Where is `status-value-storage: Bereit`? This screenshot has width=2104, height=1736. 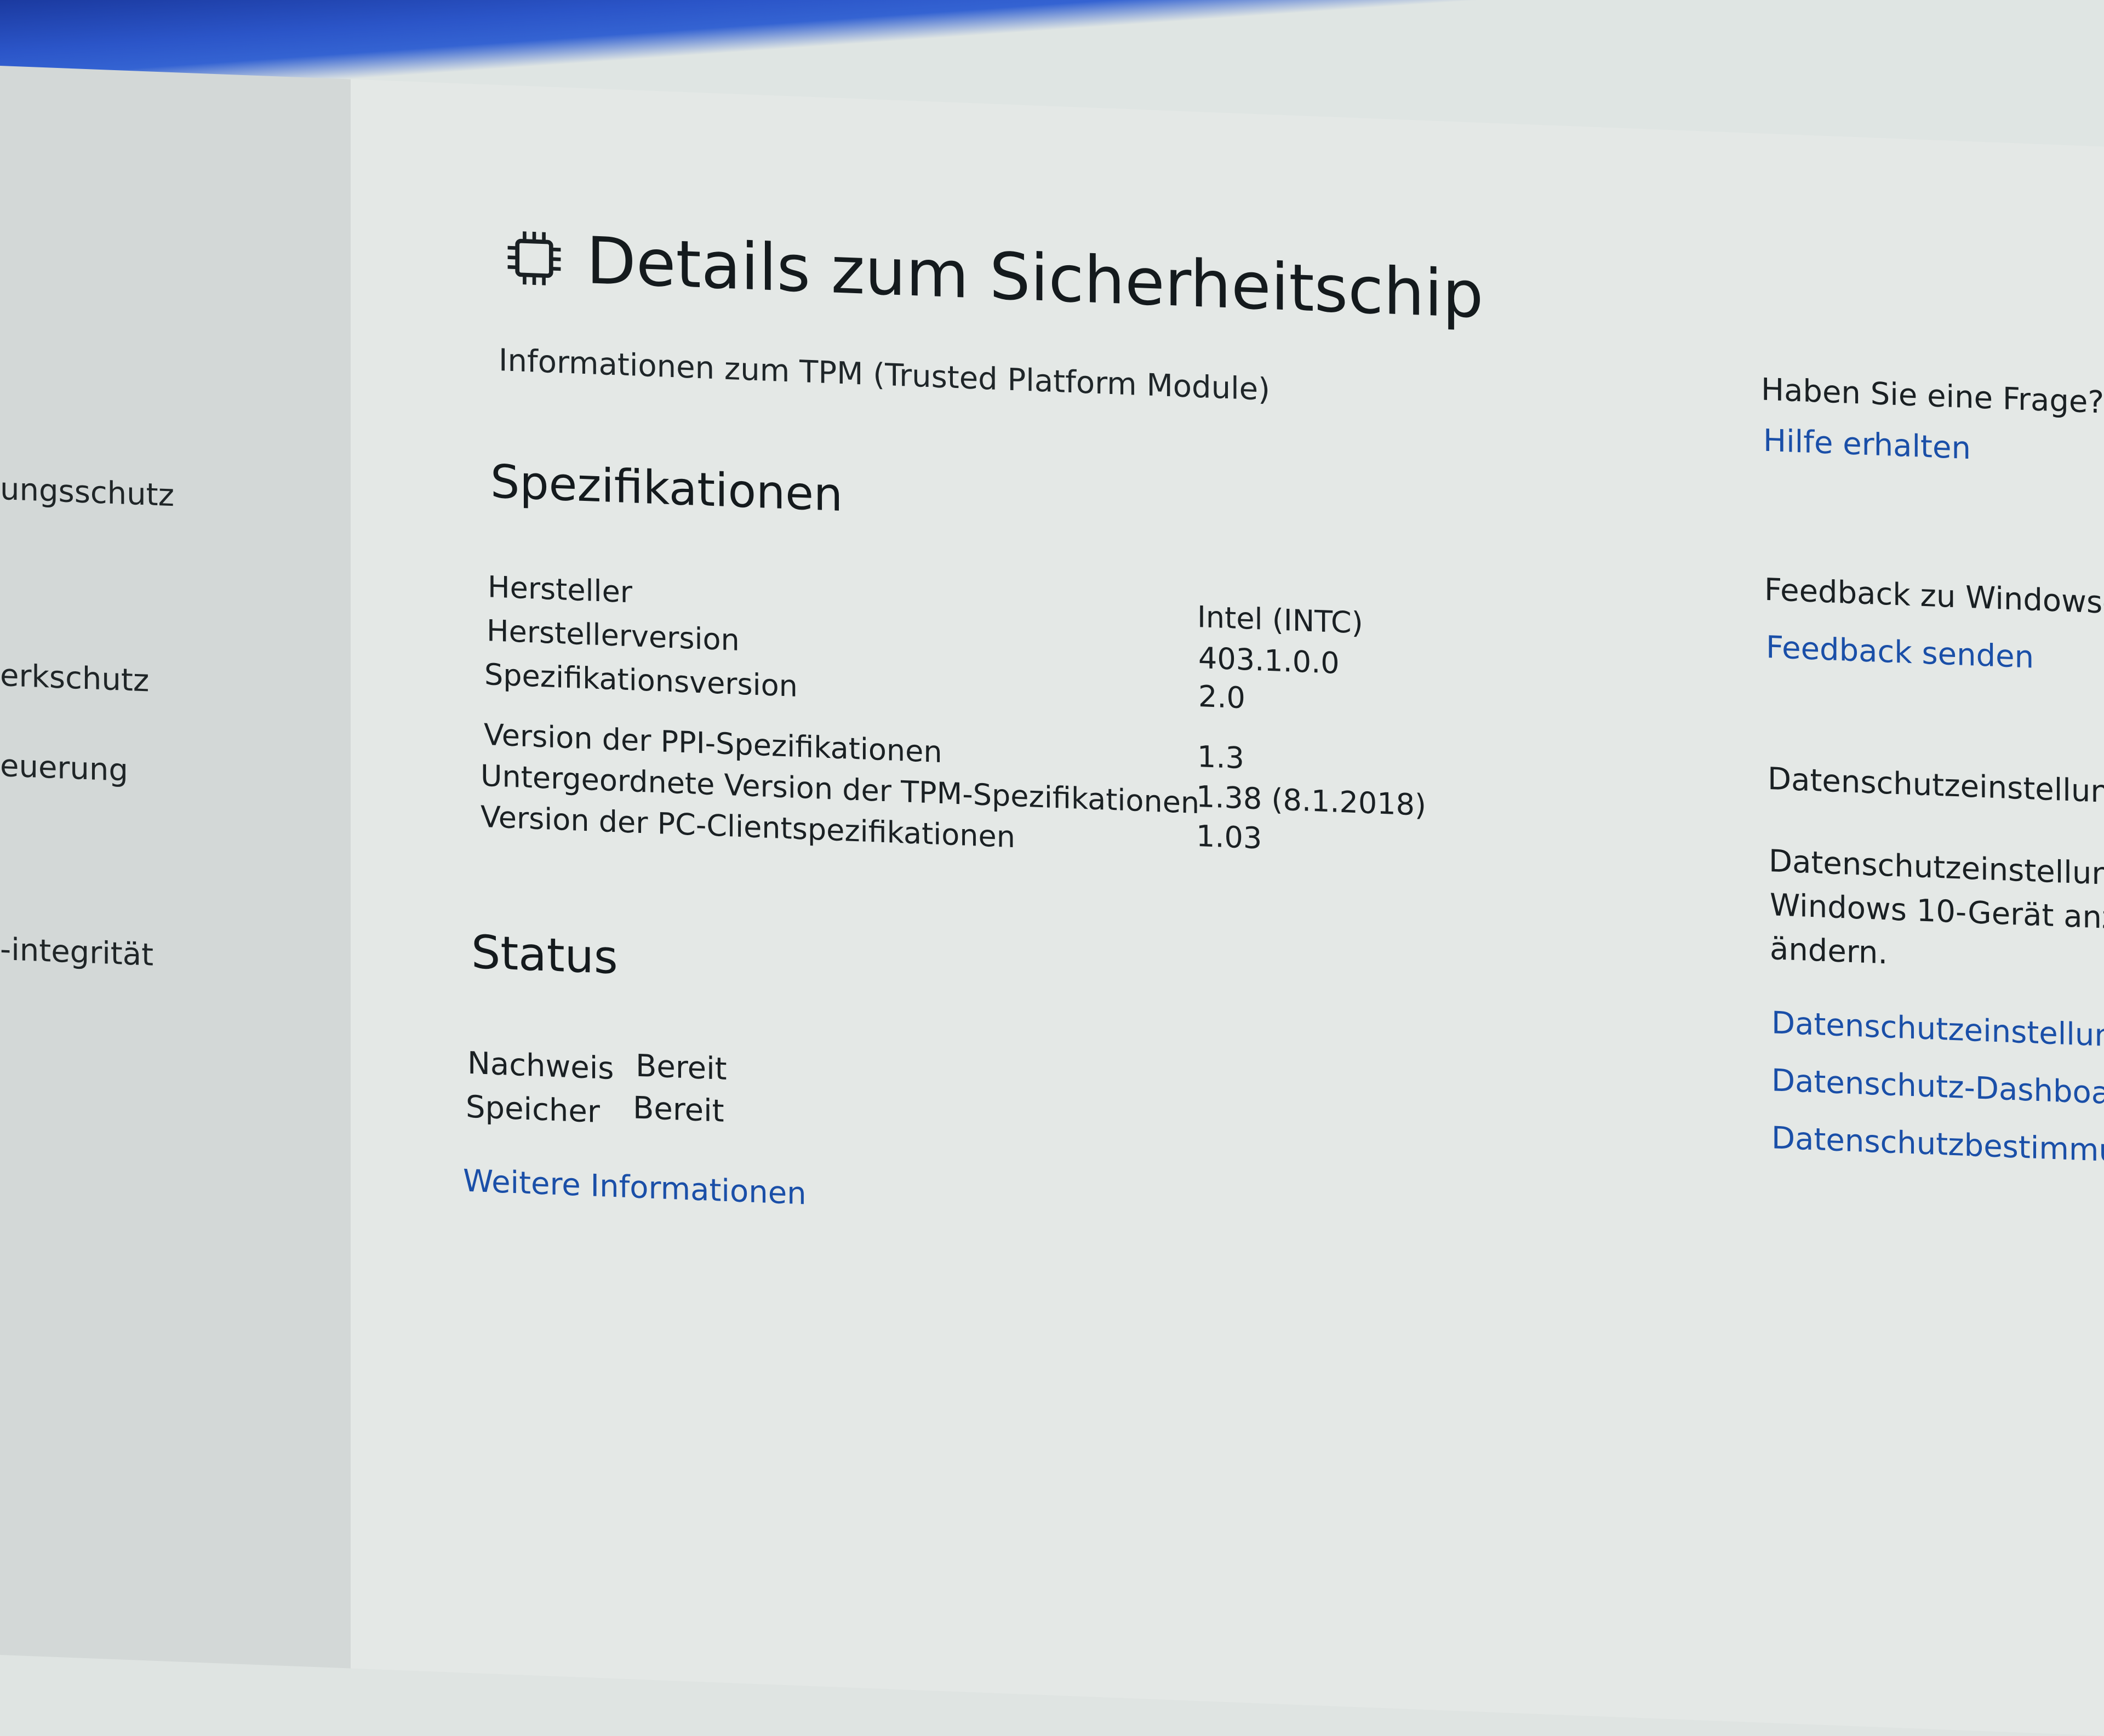
status-value-storage: Bereit is located at coordinates (679, 1109).